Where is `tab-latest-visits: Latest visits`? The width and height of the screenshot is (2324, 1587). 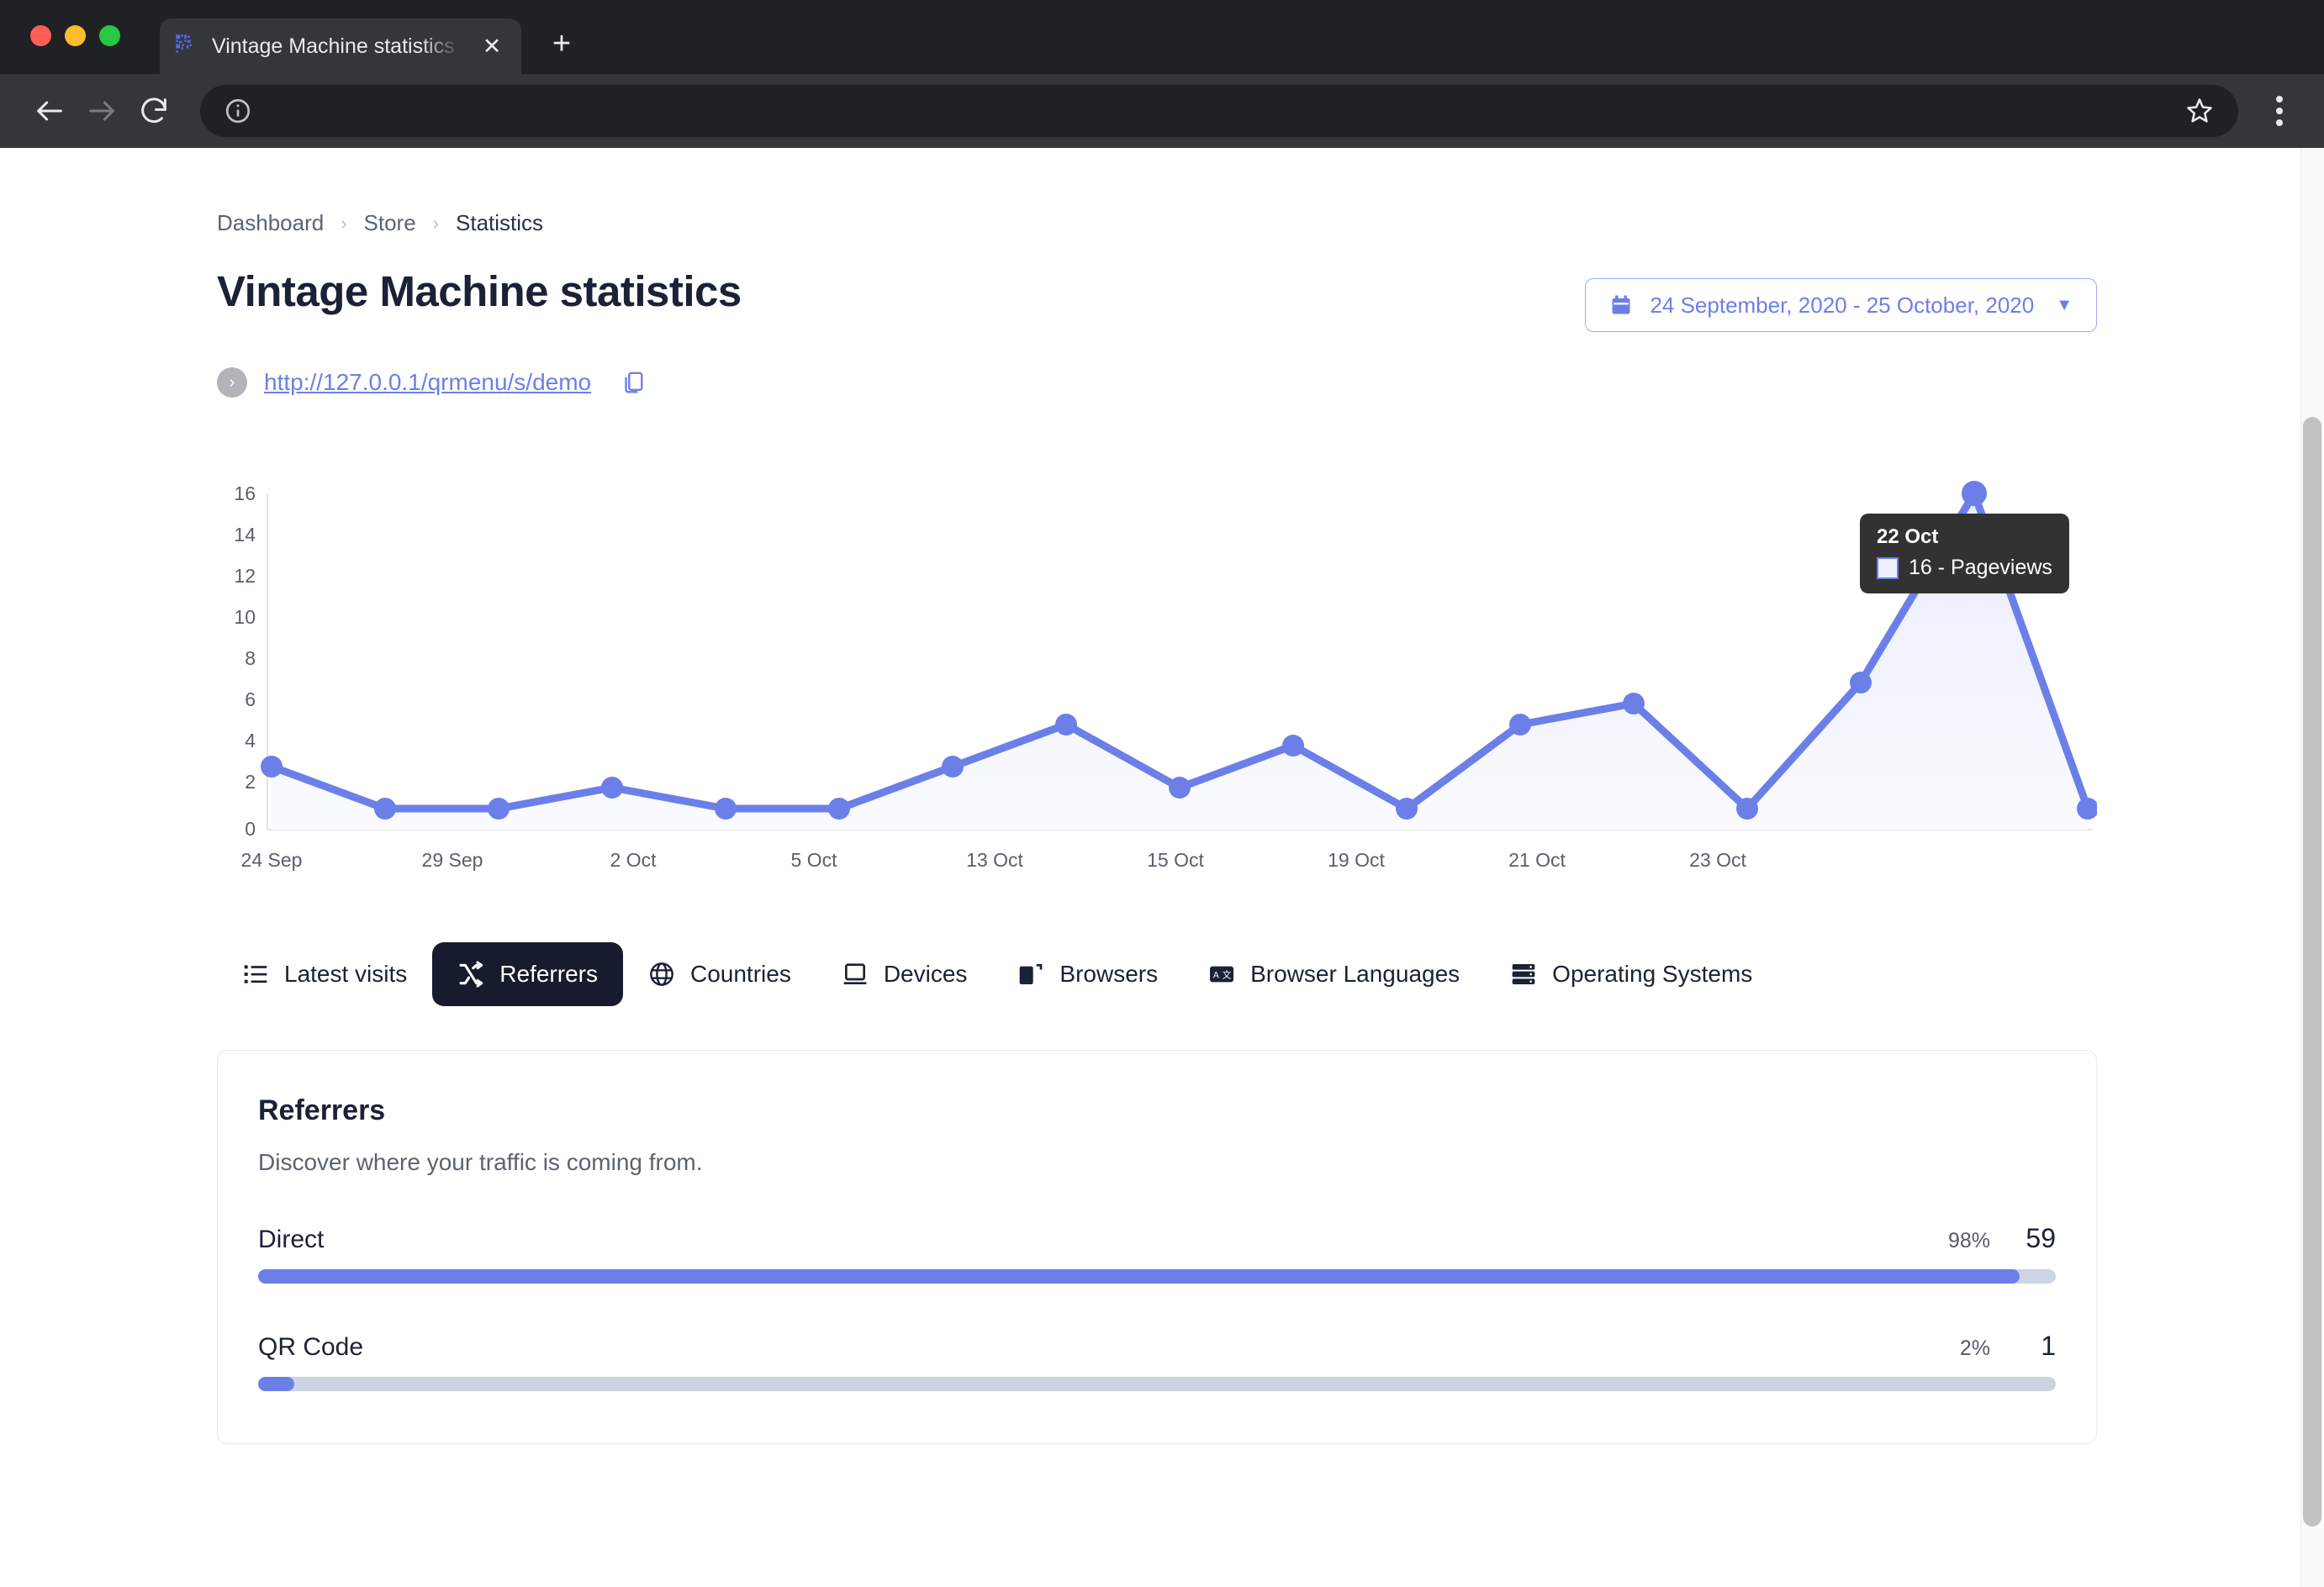 tab-latest-visits: Latest visits is located at coordinates (324, 974).